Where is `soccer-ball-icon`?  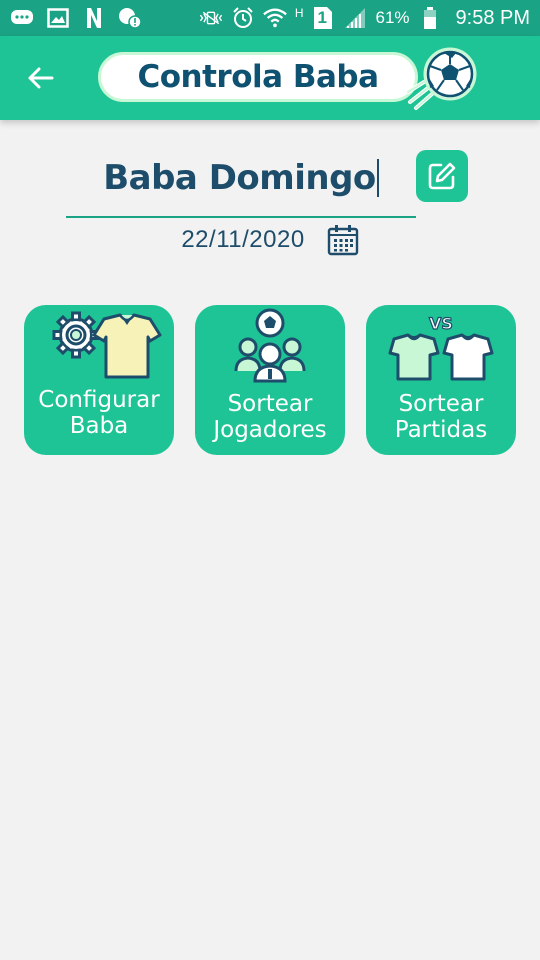
soccer-ball-icon is located at coordinates (441, 78).